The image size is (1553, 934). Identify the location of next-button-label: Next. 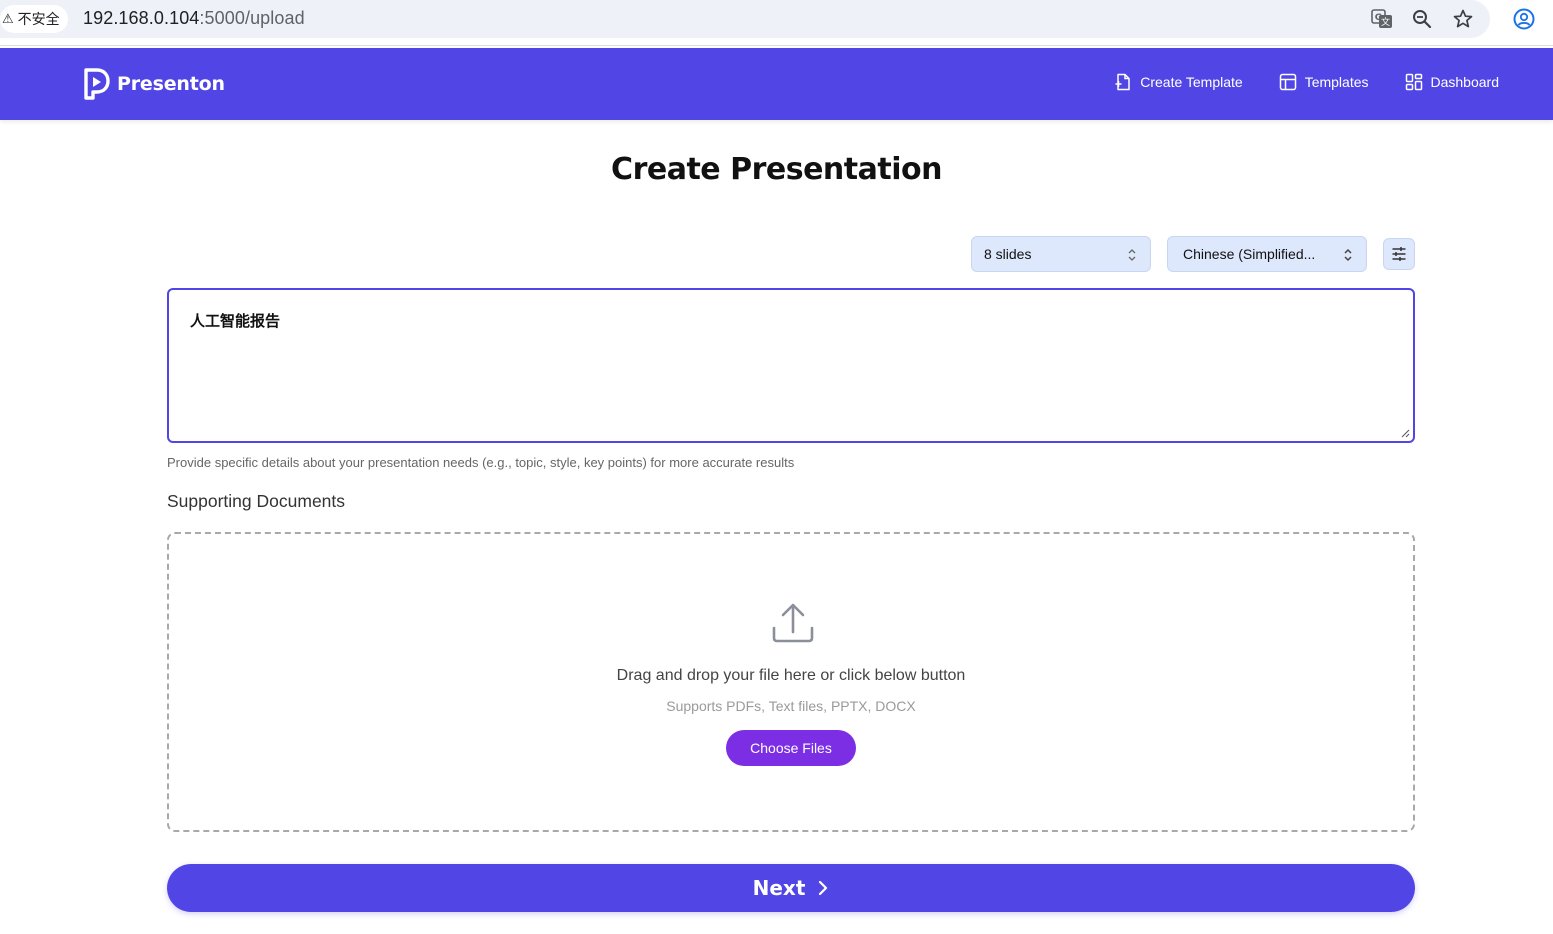
(779, 888).